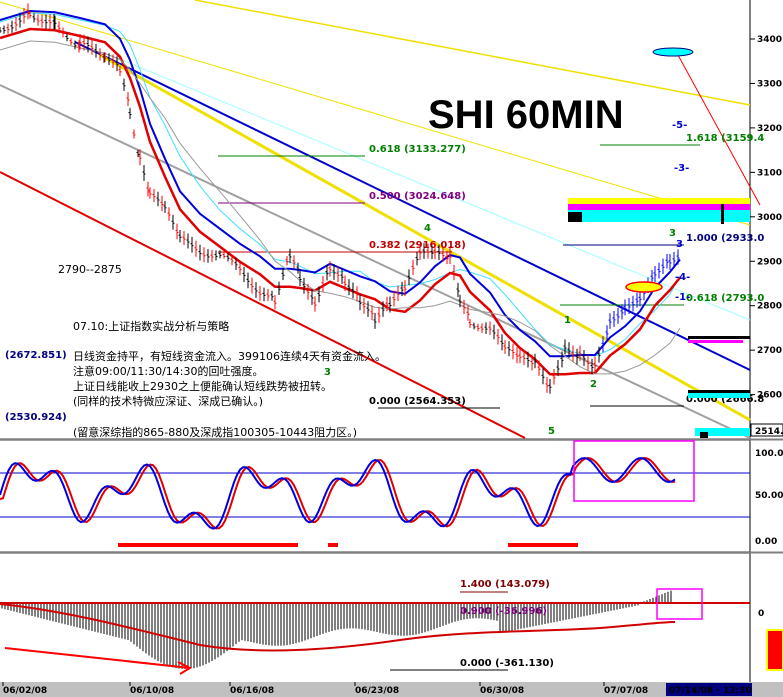 The image size is (783, 697). I want to click on left-price-label-1: (2672.851), so click(36, 355).